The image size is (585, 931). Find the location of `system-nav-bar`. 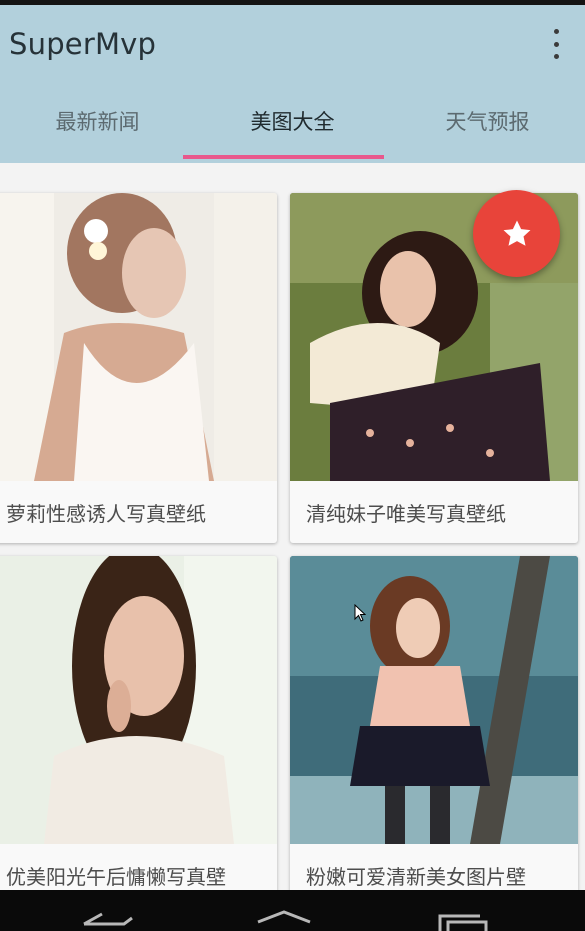

system-nav-bar is located at coordinates (292, 910).